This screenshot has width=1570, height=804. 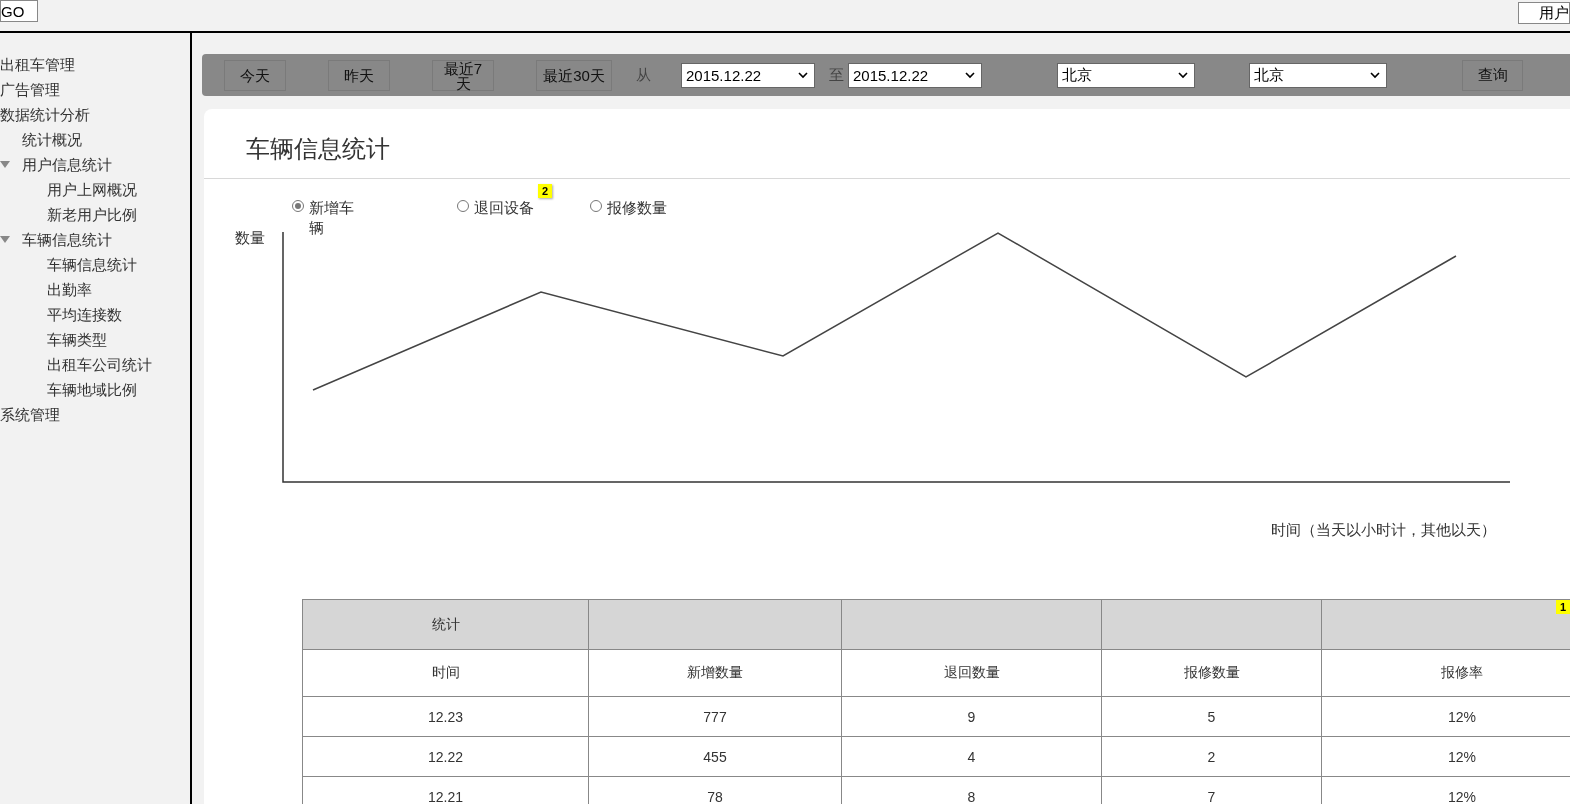 I want to click on column-header: 退回数量, so click(x=971, y=673).